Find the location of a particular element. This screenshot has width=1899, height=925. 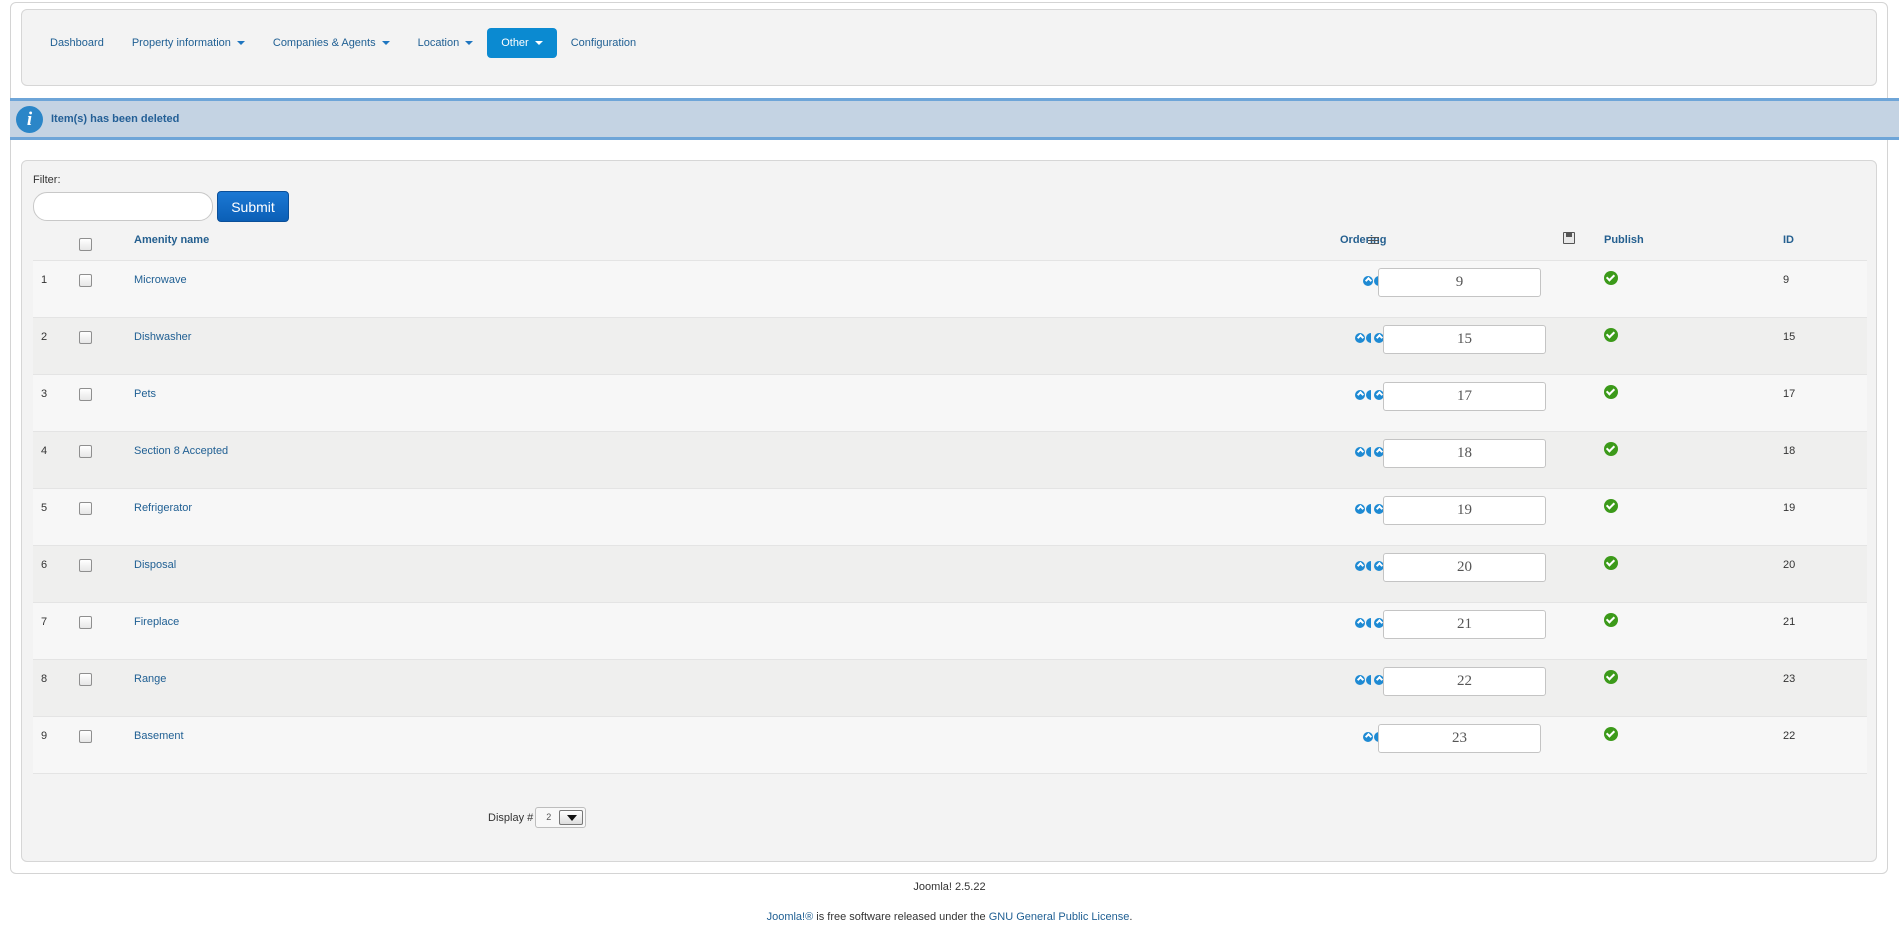

display-select: 2 is located at coordinates (561, 817).